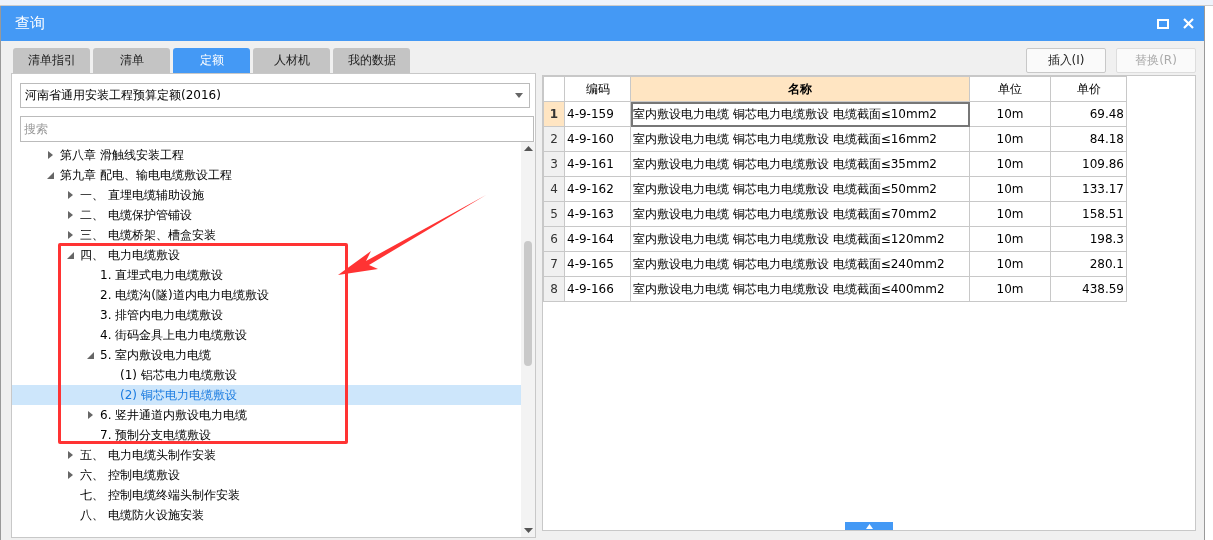  Describe the element at coordinates (122, 155) in the screenshot. I see `tree-item-label: 第八章 滑触线安装工程` at that location.